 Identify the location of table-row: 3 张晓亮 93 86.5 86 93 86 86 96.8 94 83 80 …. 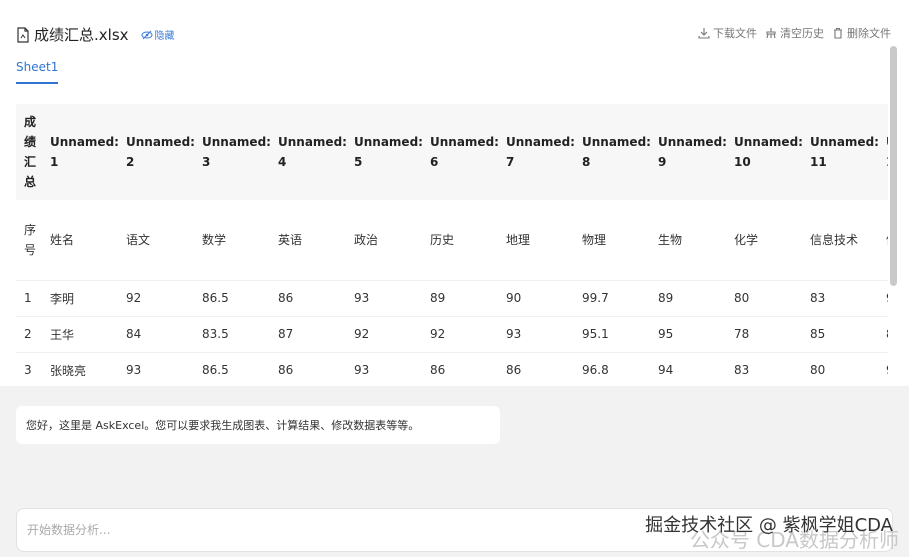
(452, 369).